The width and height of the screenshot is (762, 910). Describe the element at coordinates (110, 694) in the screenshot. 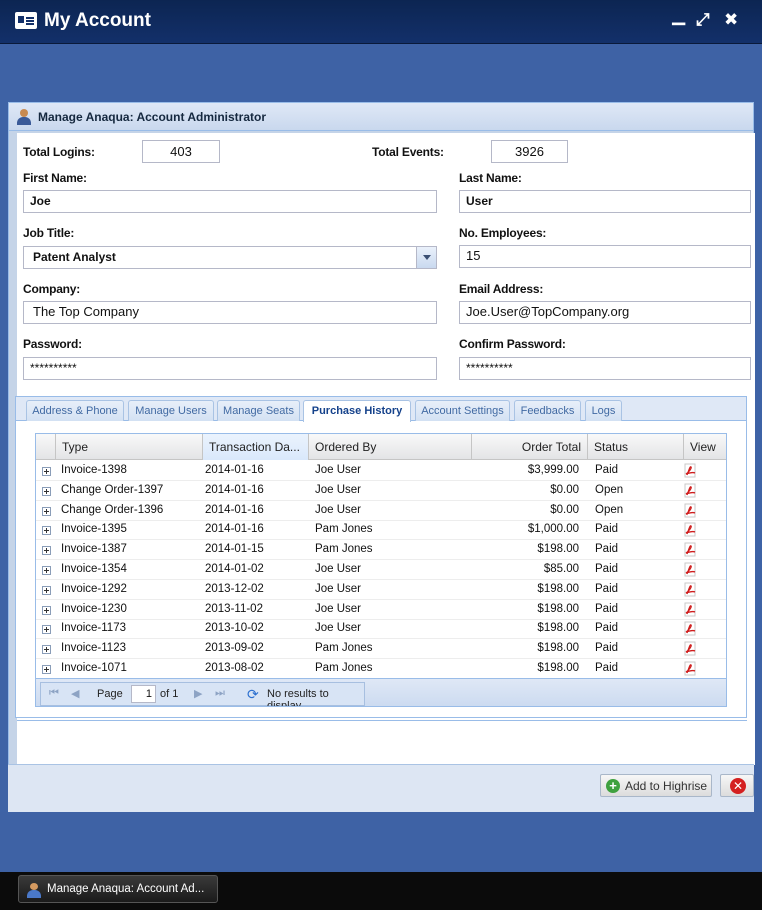

I see `page-label: Page` at that location.